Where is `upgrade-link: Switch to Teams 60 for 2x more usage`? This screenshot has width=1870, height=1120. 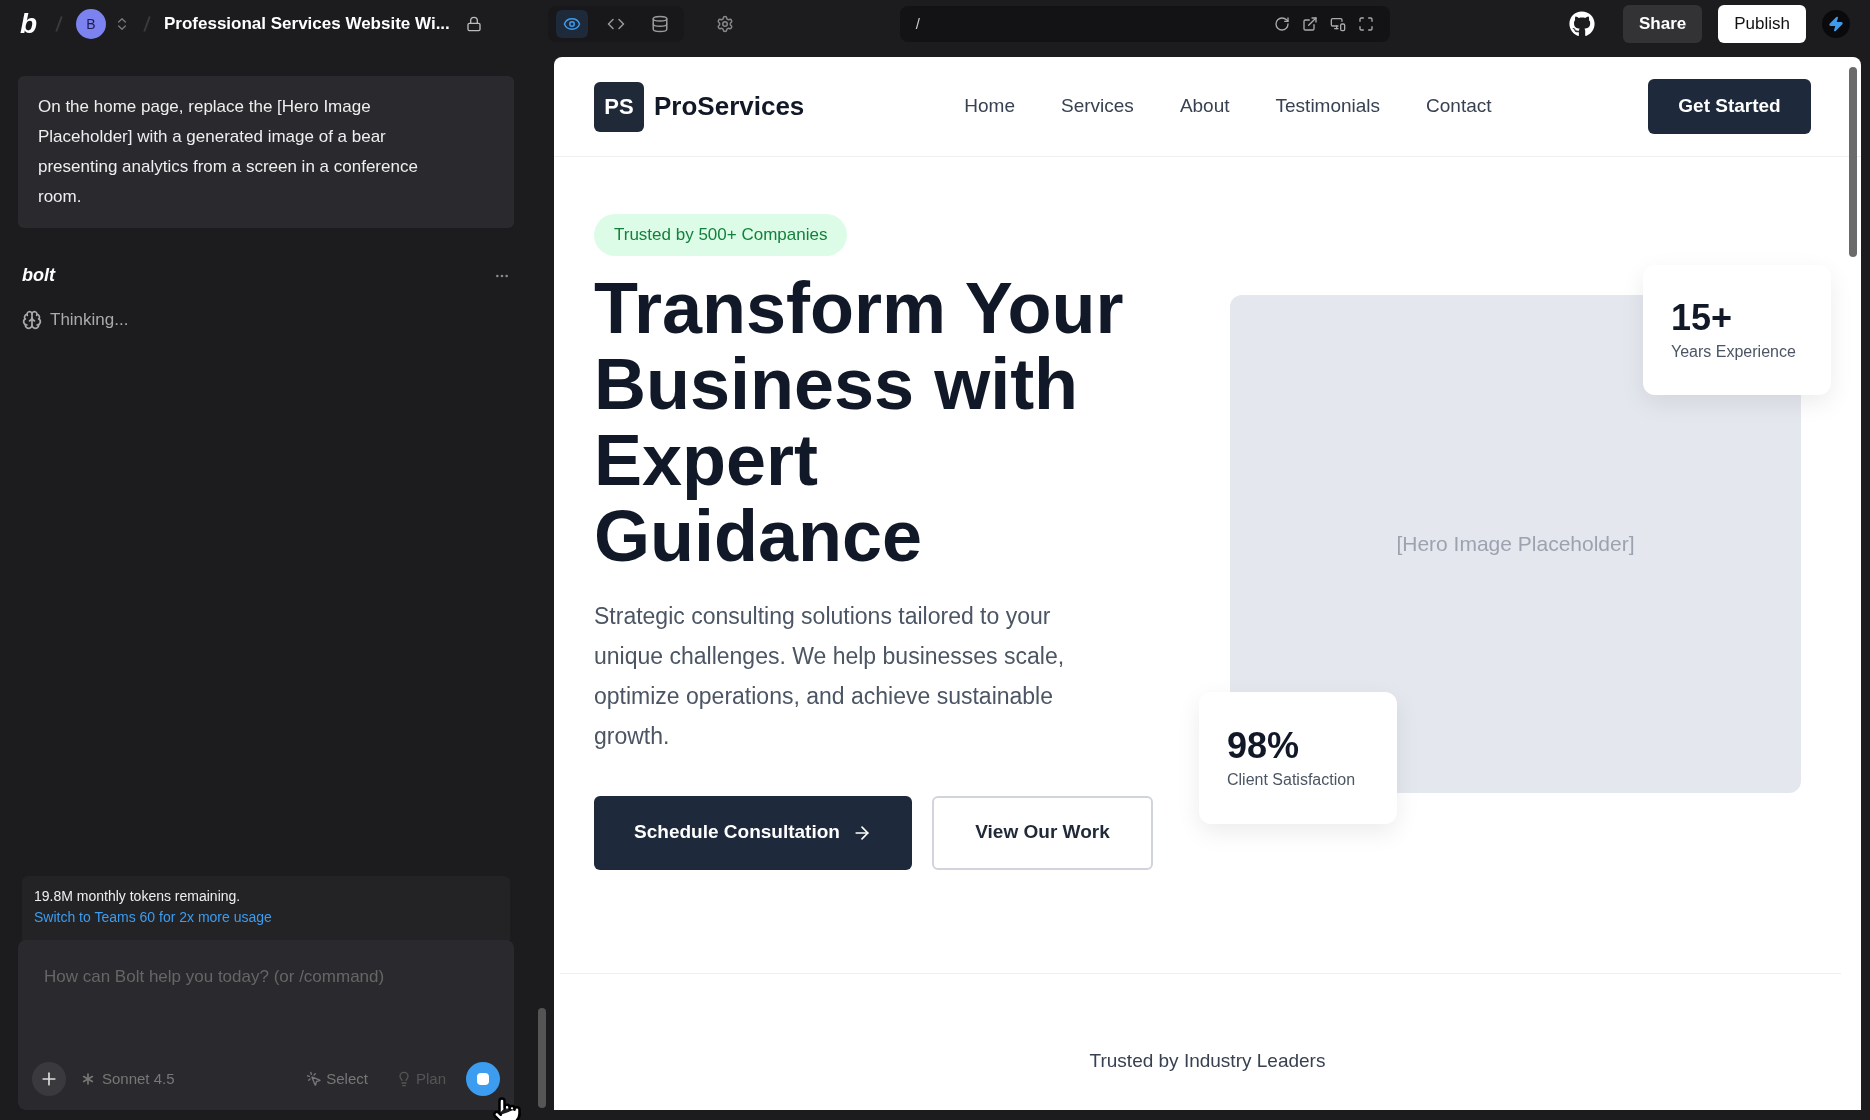
upgrade-link: Switch to Teams 60 for 2x more usage is located at coordinates (266, 917).